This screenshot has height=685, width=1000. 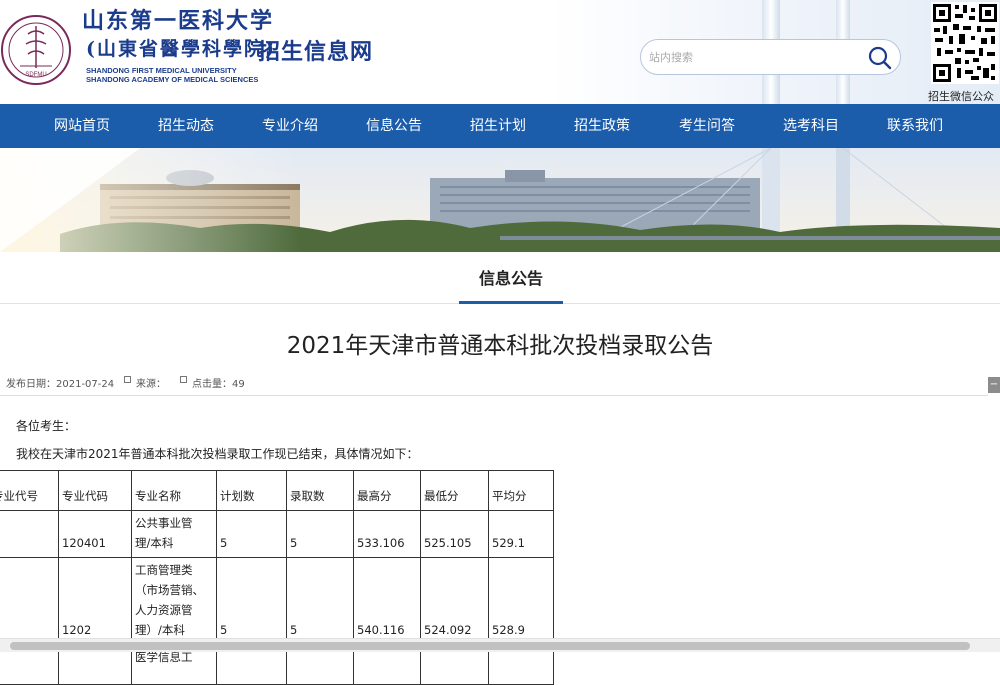 I want to click on seal-text: SDFMU, so click(x=35, y=75).